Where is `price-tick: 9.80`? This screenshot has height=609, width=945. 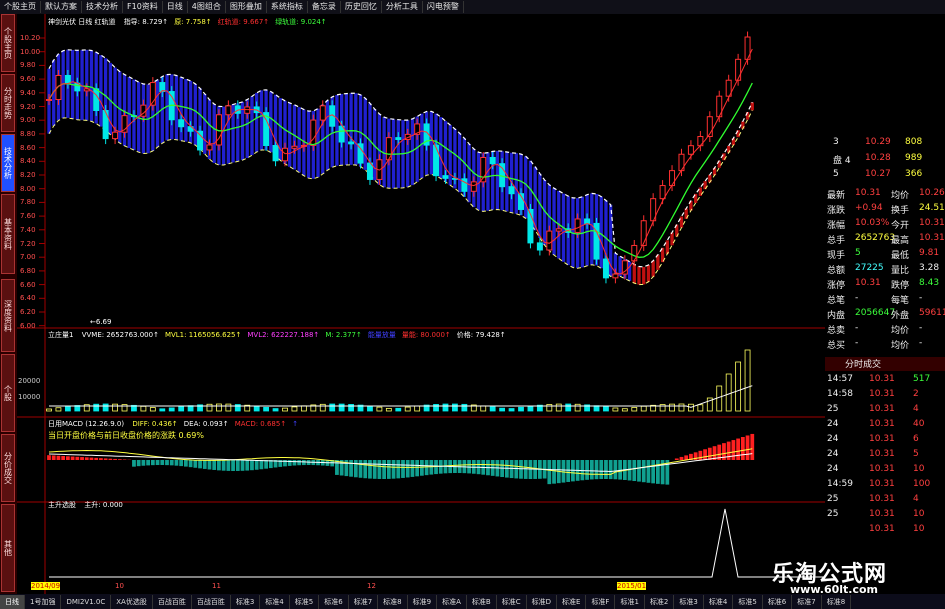 price-tick: 9.80 is located at coordinates (28, 65).